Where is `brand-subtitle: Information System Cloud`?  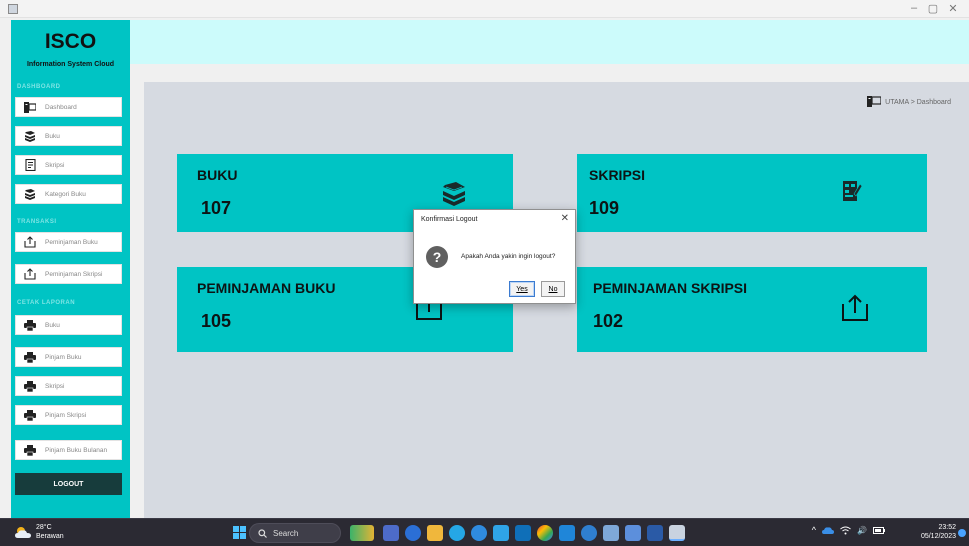 brand-subtitle: Information System Cloud is located at coordinates (70, 64).